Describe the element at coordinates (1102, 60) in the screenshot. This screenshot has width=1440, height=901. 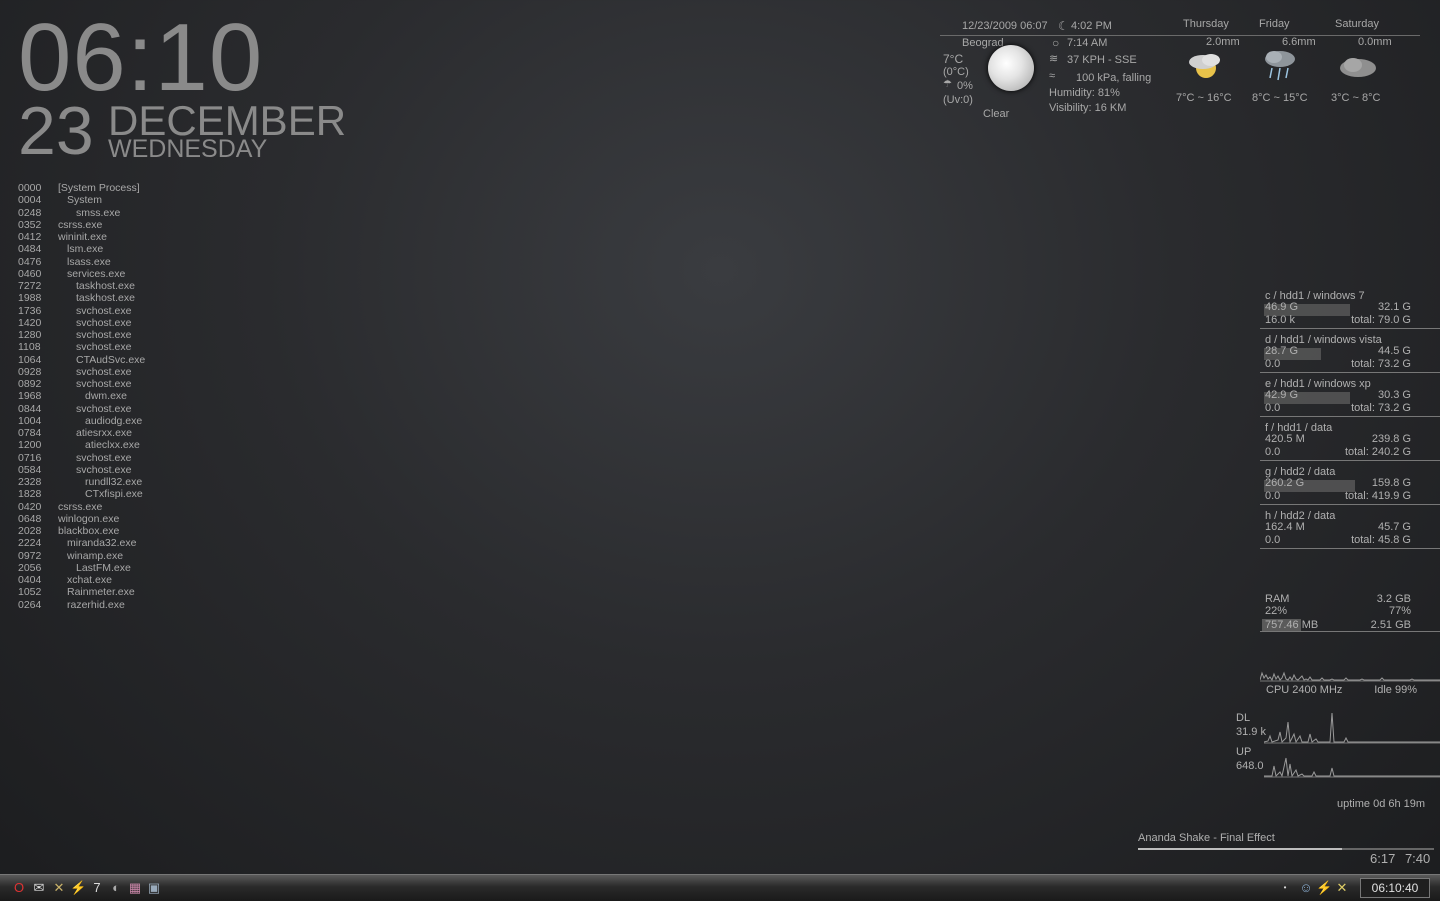
I see `weather-wind: 37 KPH - SSE` at that location.